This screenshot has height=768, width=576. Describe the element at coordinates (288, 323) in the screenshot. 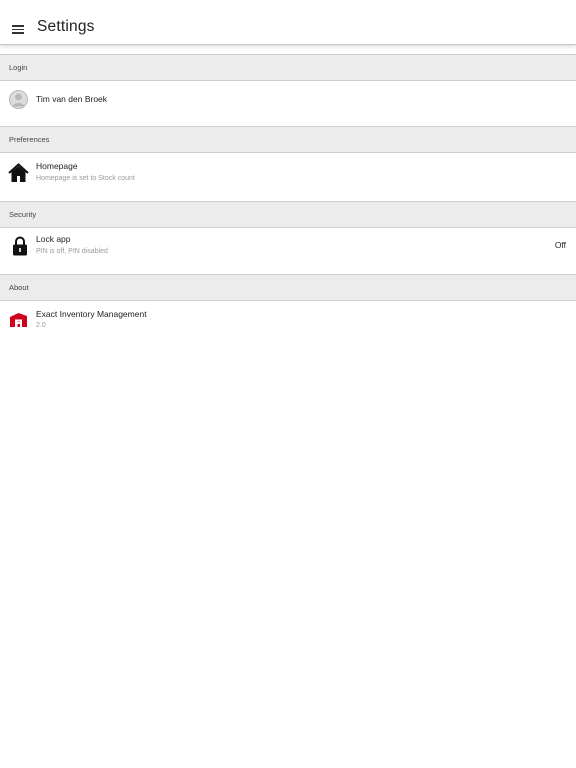

I see `about-app-row: Exact Inventory Management 2.0` at that location.